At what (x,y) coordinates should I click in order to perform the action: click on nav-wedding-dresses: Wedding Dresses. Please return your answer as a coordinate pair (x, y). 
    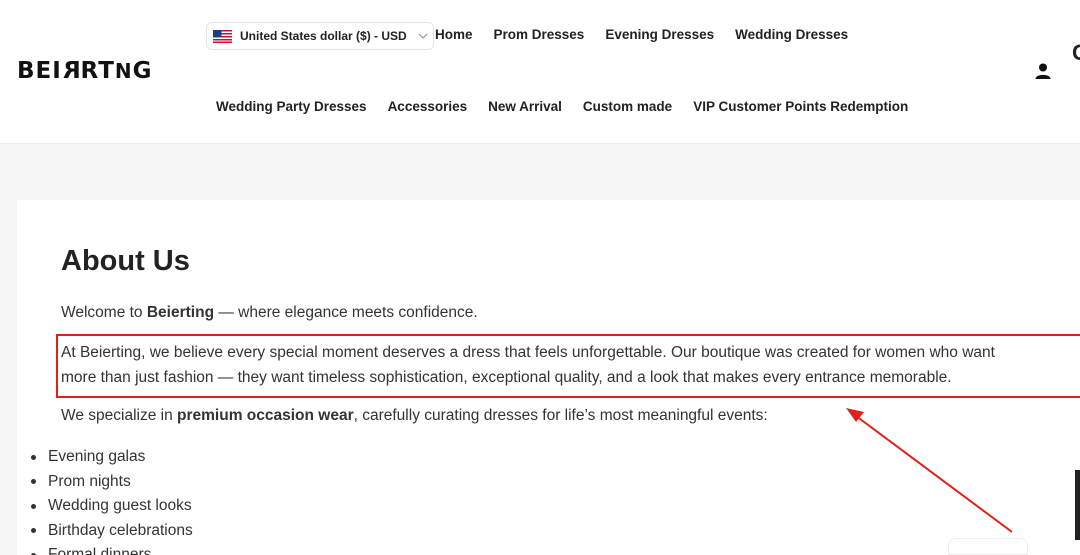
    Looking at the image, I should click on (791, 34).